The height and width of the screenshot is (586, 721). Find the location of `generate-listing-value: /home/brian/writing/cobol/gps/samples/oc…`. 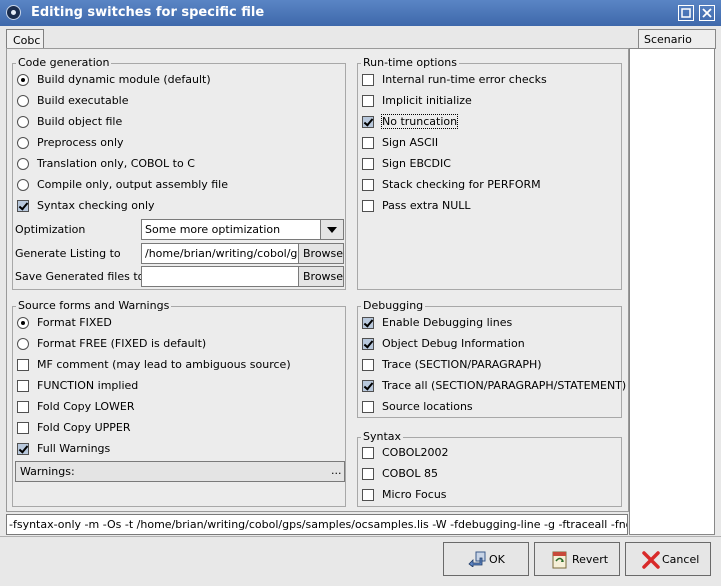

generate-listing-value: /home/brian/writing/cobol/gps/samples/oc… is located at coordinates (221, 253).